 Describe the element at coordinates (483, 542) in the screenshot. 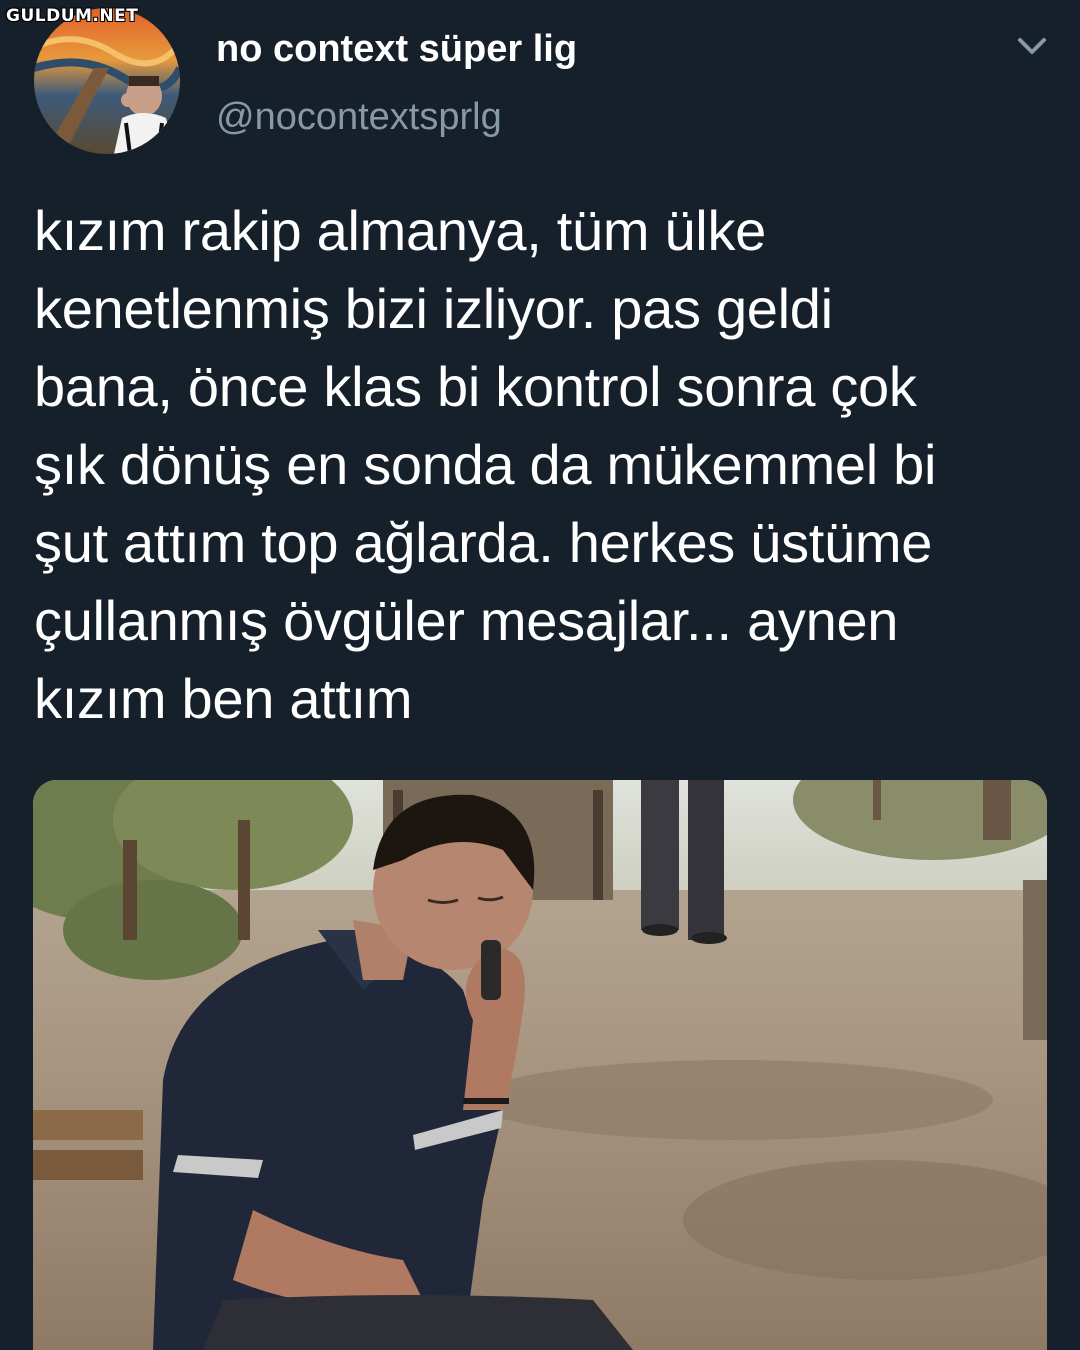

I see `tweet-text-line: şut attım top ağlarda. herkes üstüme` at that location.